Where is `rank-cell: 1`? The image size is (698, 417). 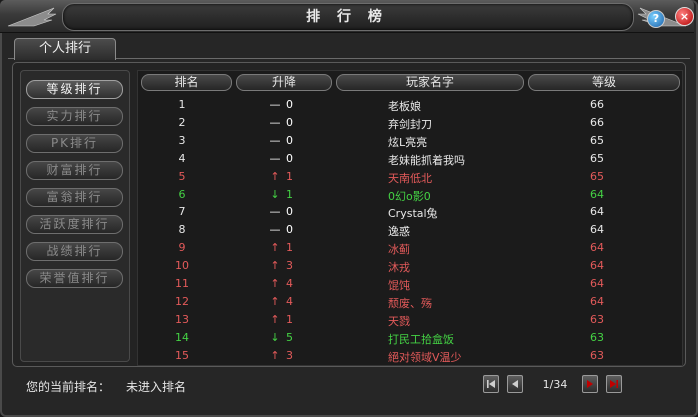
rank-cell: 1 is located at coordinates (182, 104).